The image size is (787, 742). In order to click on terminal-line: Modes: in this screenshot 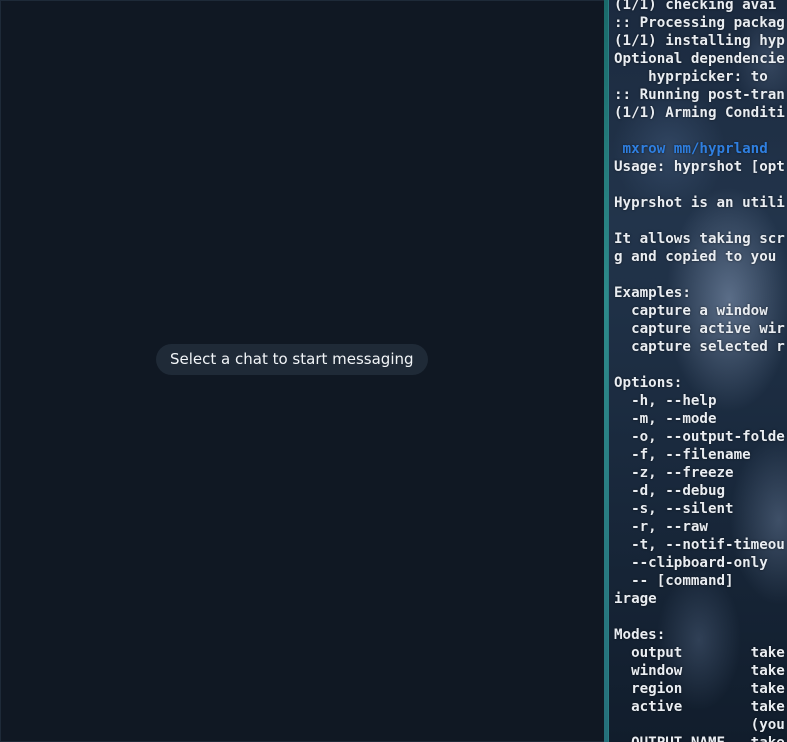, I will do `click(640, 635)`.